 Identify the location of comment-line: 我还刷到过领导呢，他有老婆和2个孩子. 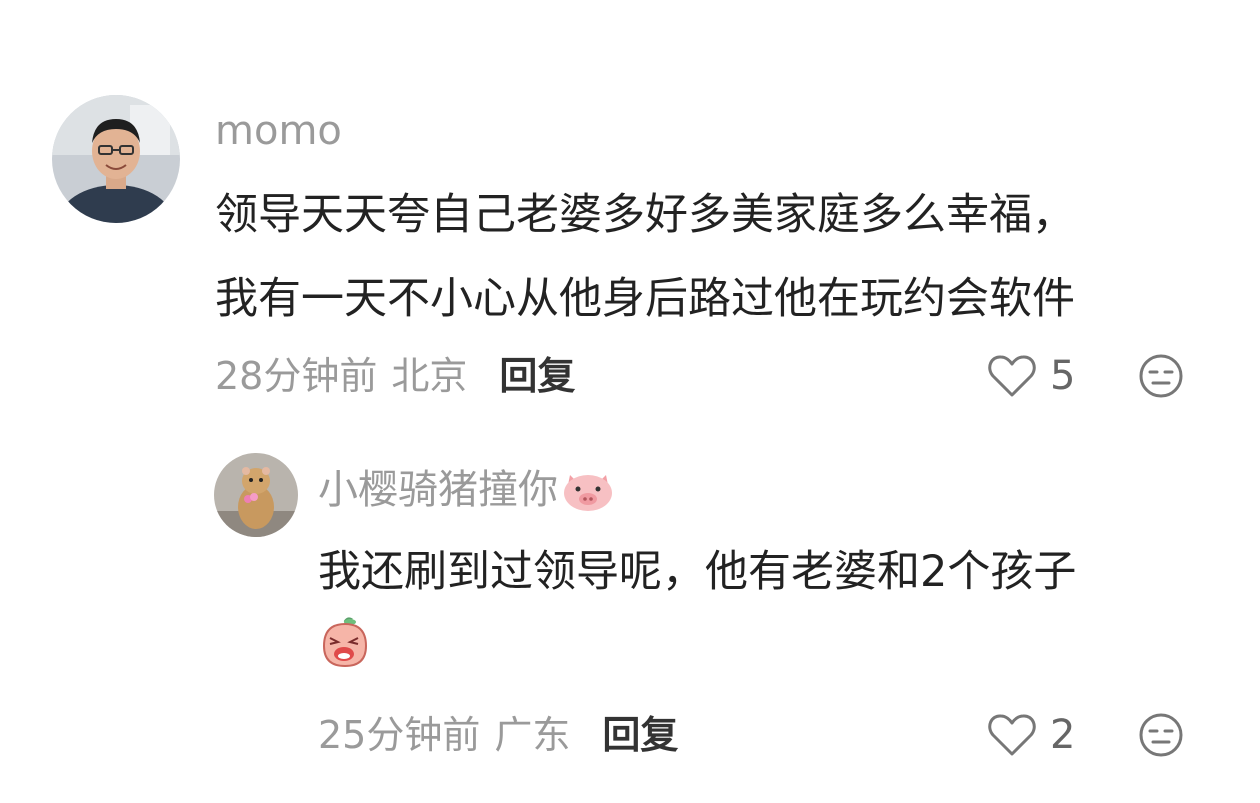
(697, 572).